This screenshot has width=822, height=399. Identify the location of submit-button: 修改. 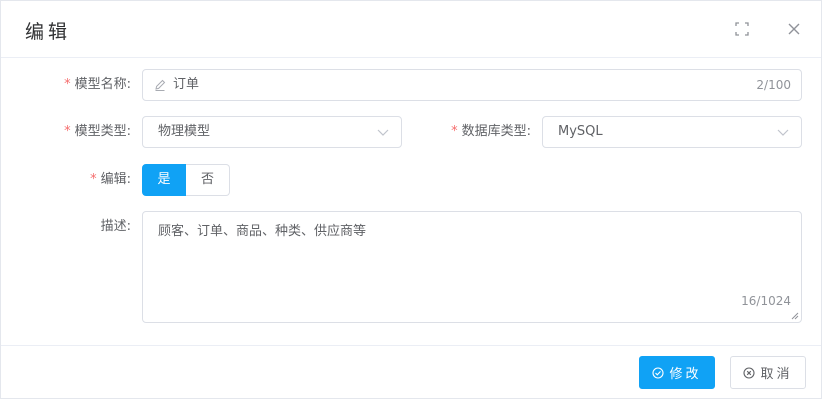
(677, 372).